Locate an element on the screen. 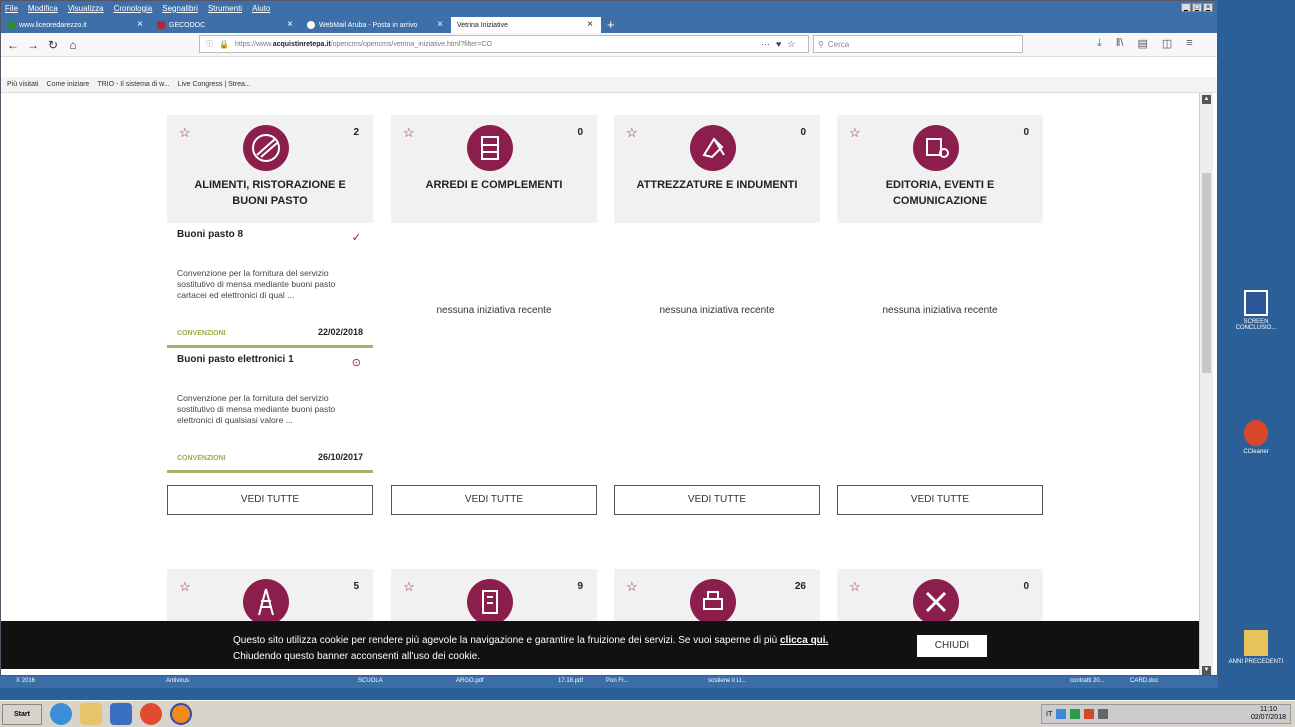  menu-cronologia: Cronologia is located at coordinates (133, 8).